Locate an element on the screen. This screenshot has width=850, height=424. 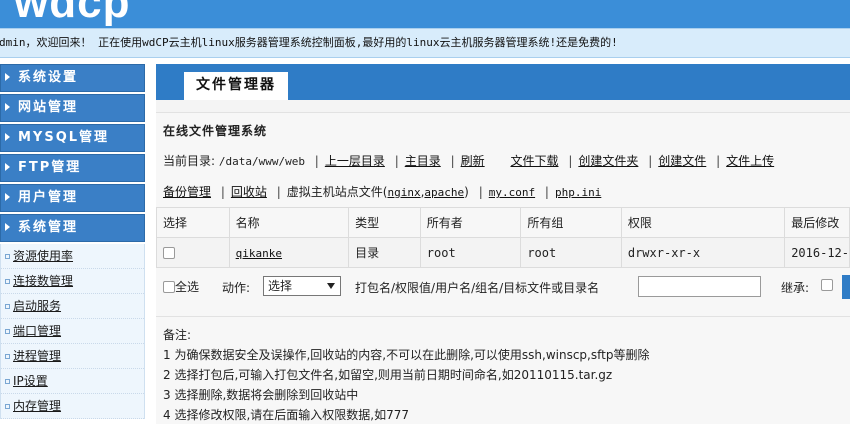
sidebar-item-start-services: 启动服务 is located at coordinates (72, 306).